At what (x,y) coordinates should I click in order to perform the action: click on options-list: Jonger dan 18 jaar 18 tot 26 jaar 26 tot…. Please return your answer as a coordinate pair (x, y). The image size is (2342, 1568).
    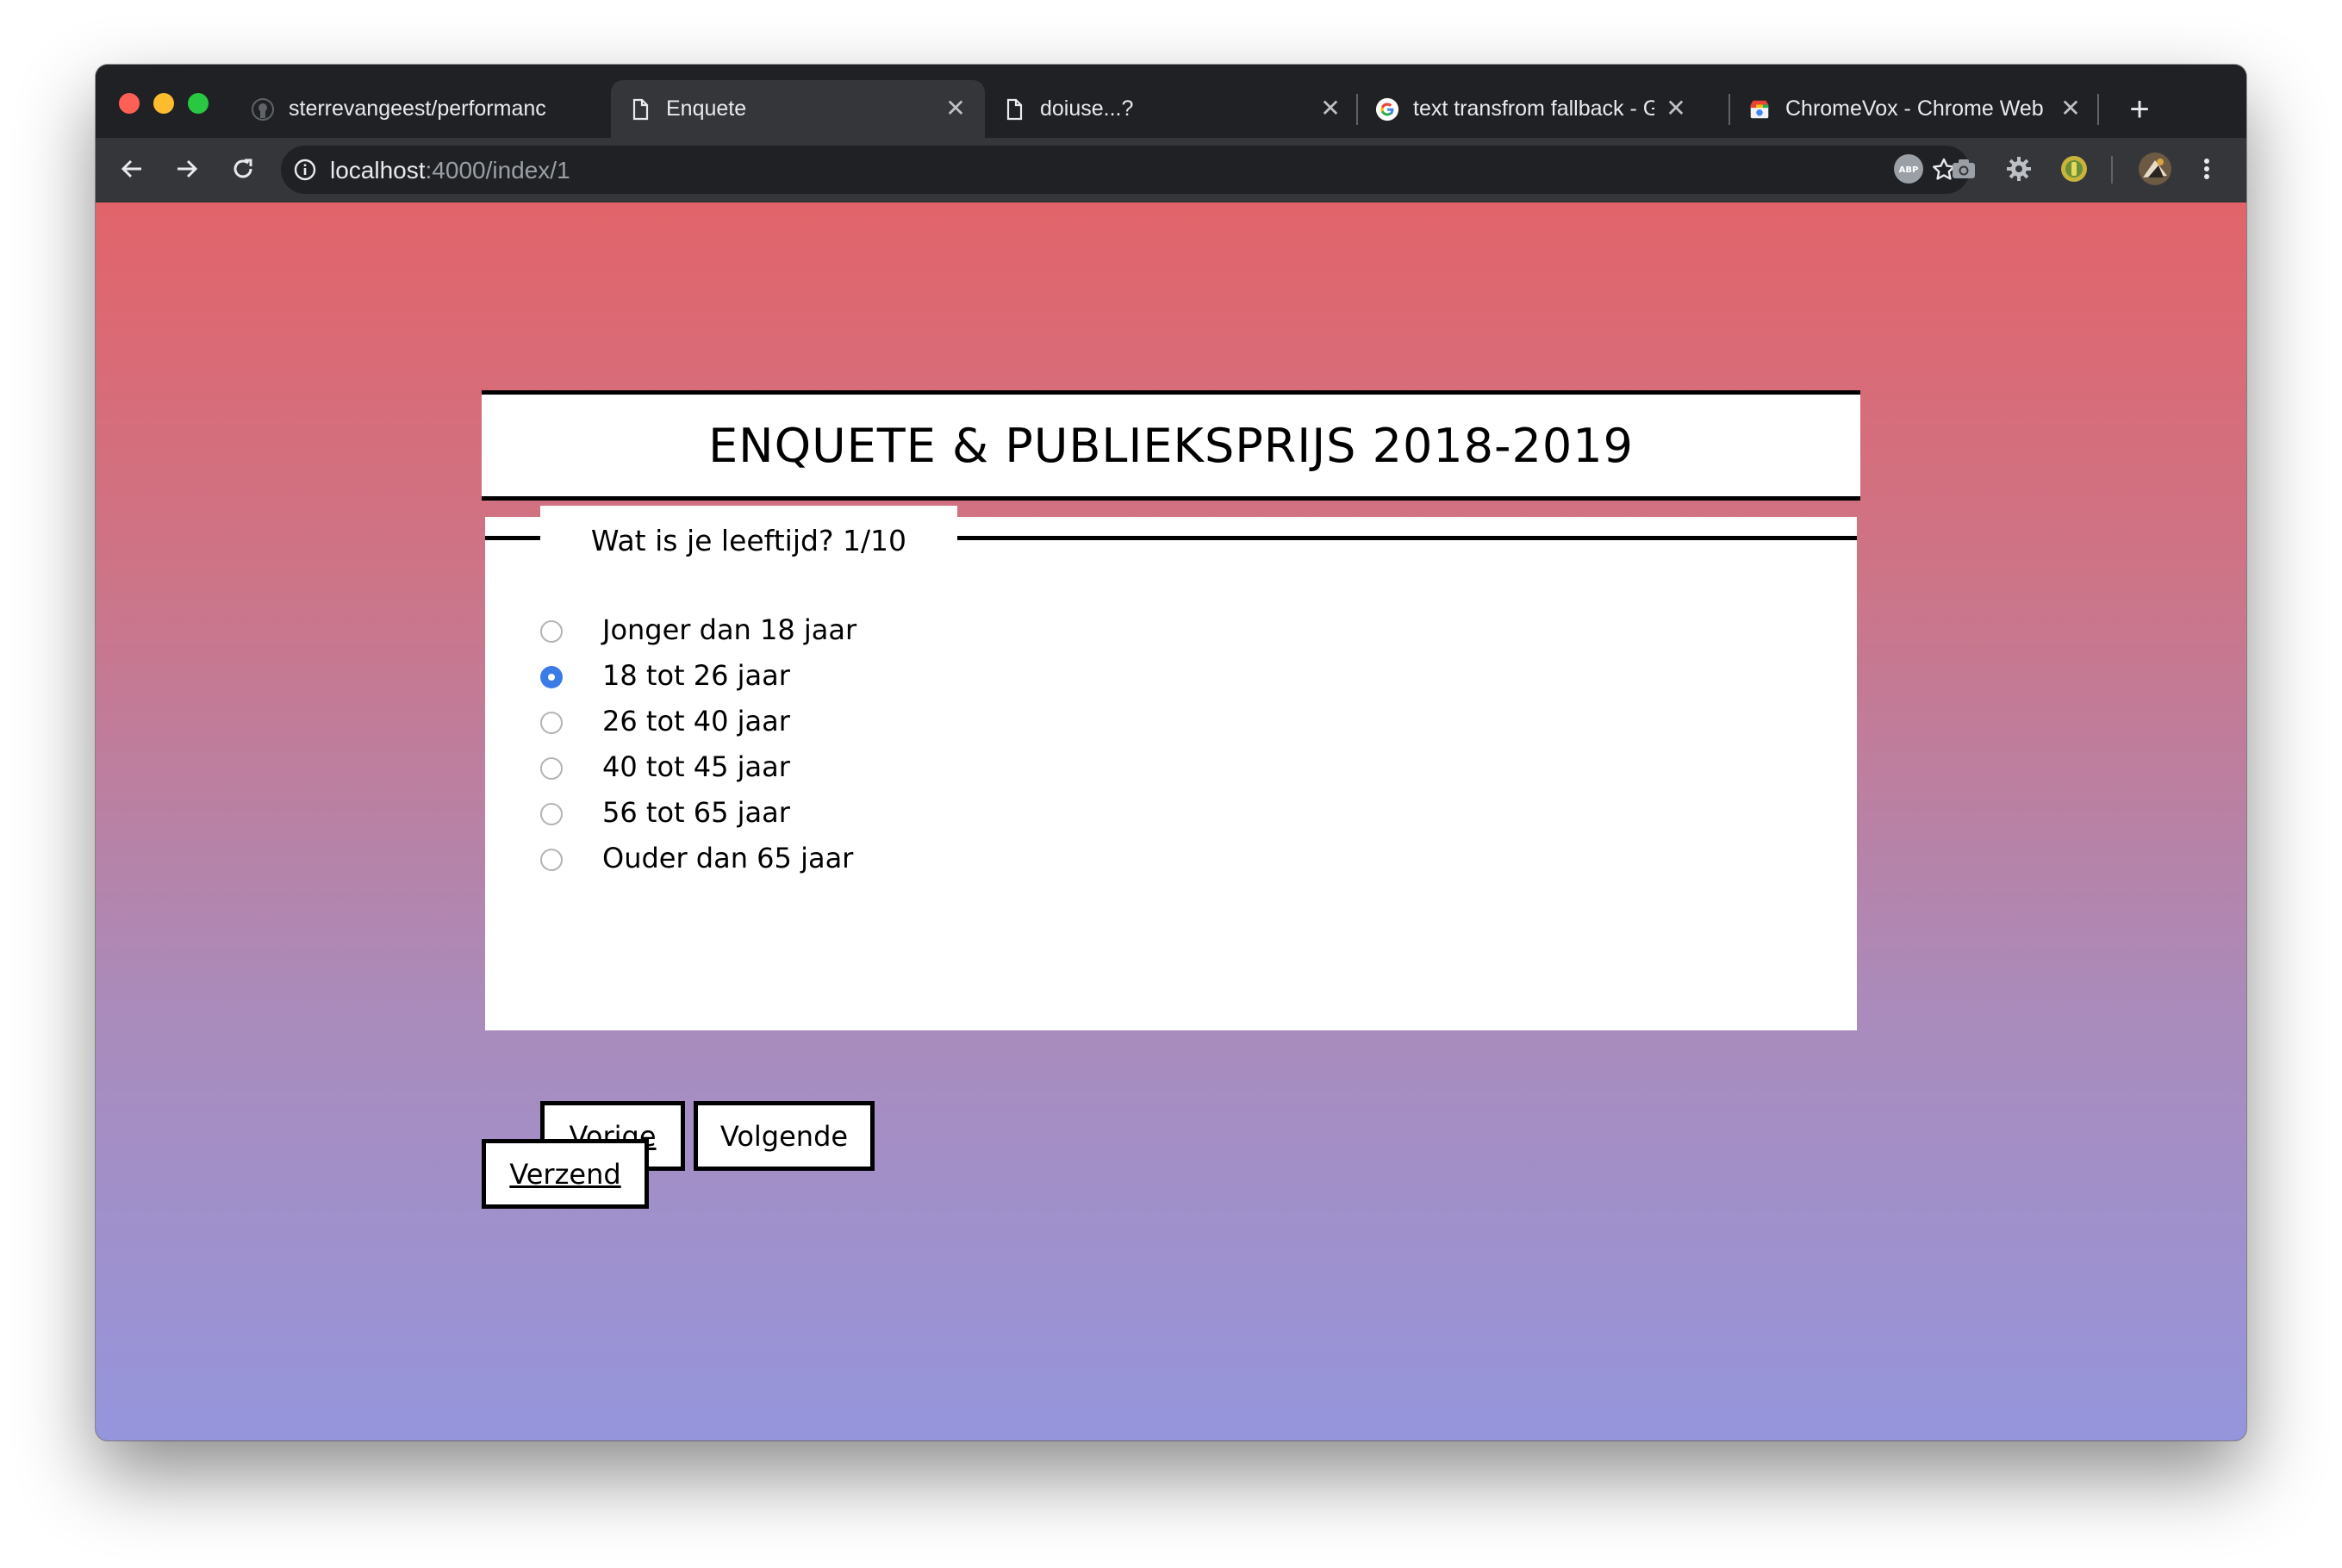
    Looking at the image, I should click on (698, 743).